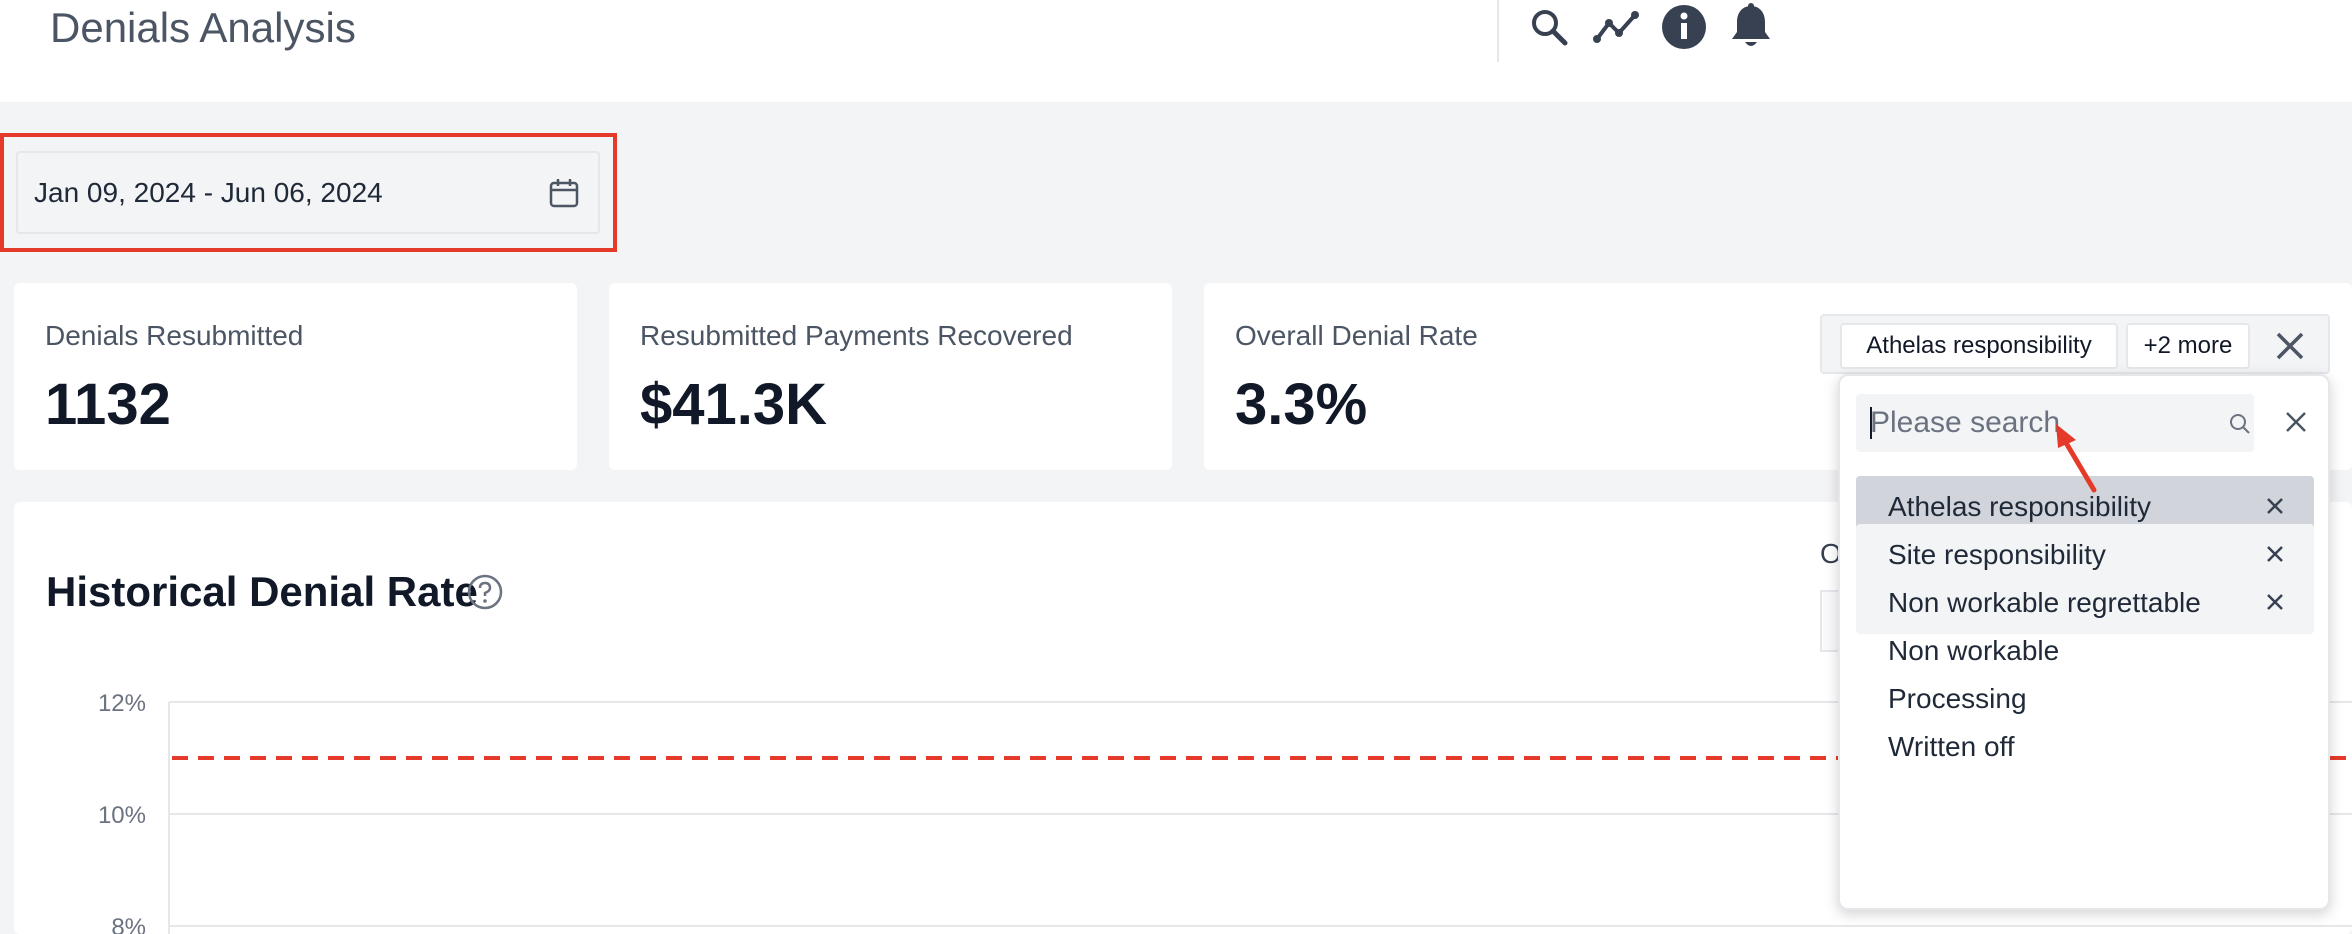  I want to click on trend-icon, so click(1617, 27).